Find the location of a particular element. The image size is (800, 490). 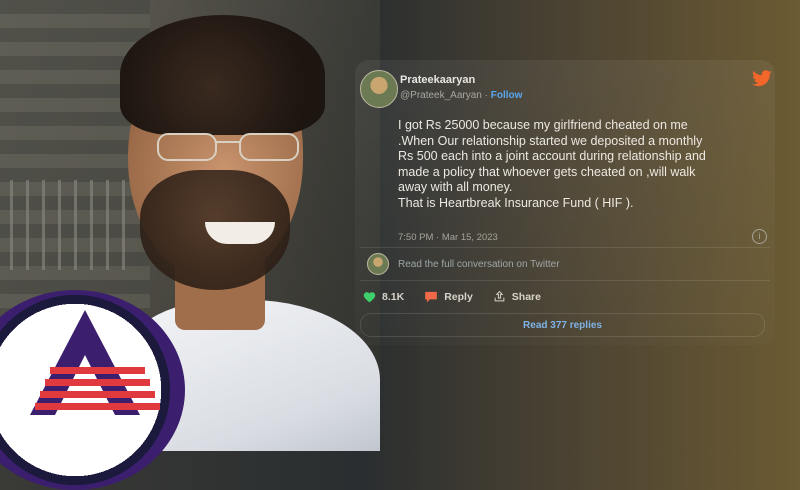

glasses is located at coordinates (228, 147).